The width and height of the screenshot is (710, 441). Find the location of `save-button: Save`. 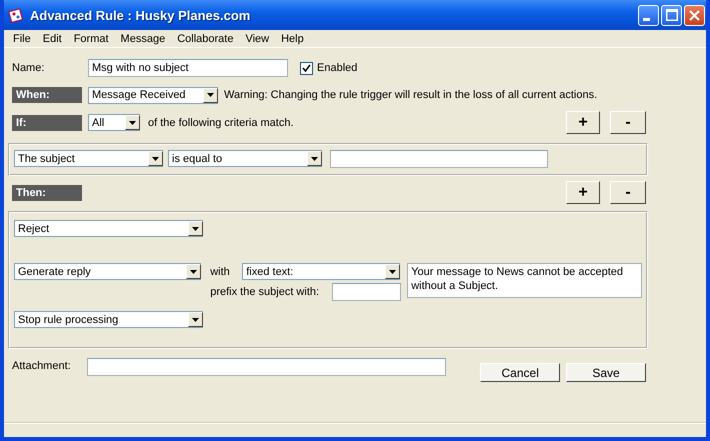

save-button: Save is located at coordinates (606, 372).